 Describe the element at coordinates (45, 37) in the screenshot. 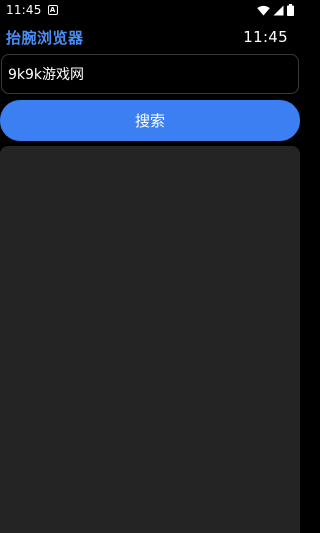

I see `app-title: 抬腕浏览器` at that location.